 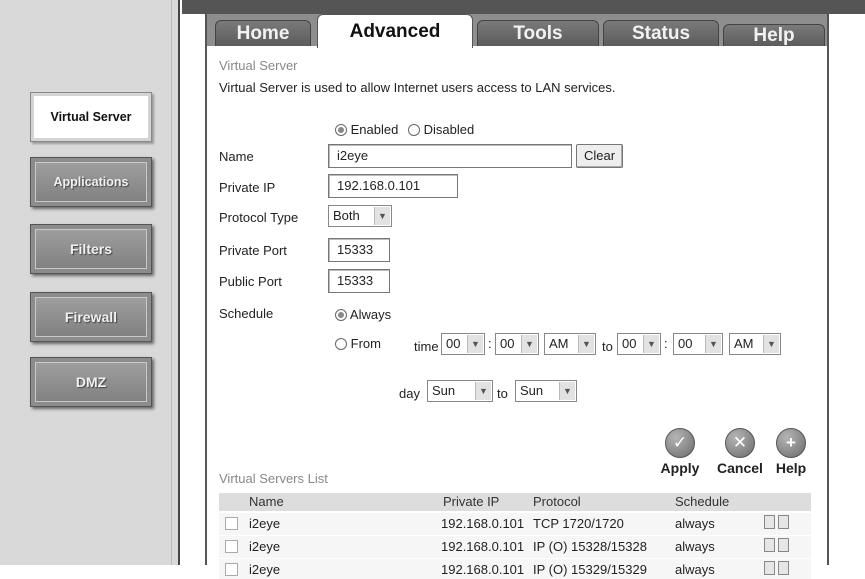 I want to click on sidebar-item-label: Filters, so click(x=90, y=249).